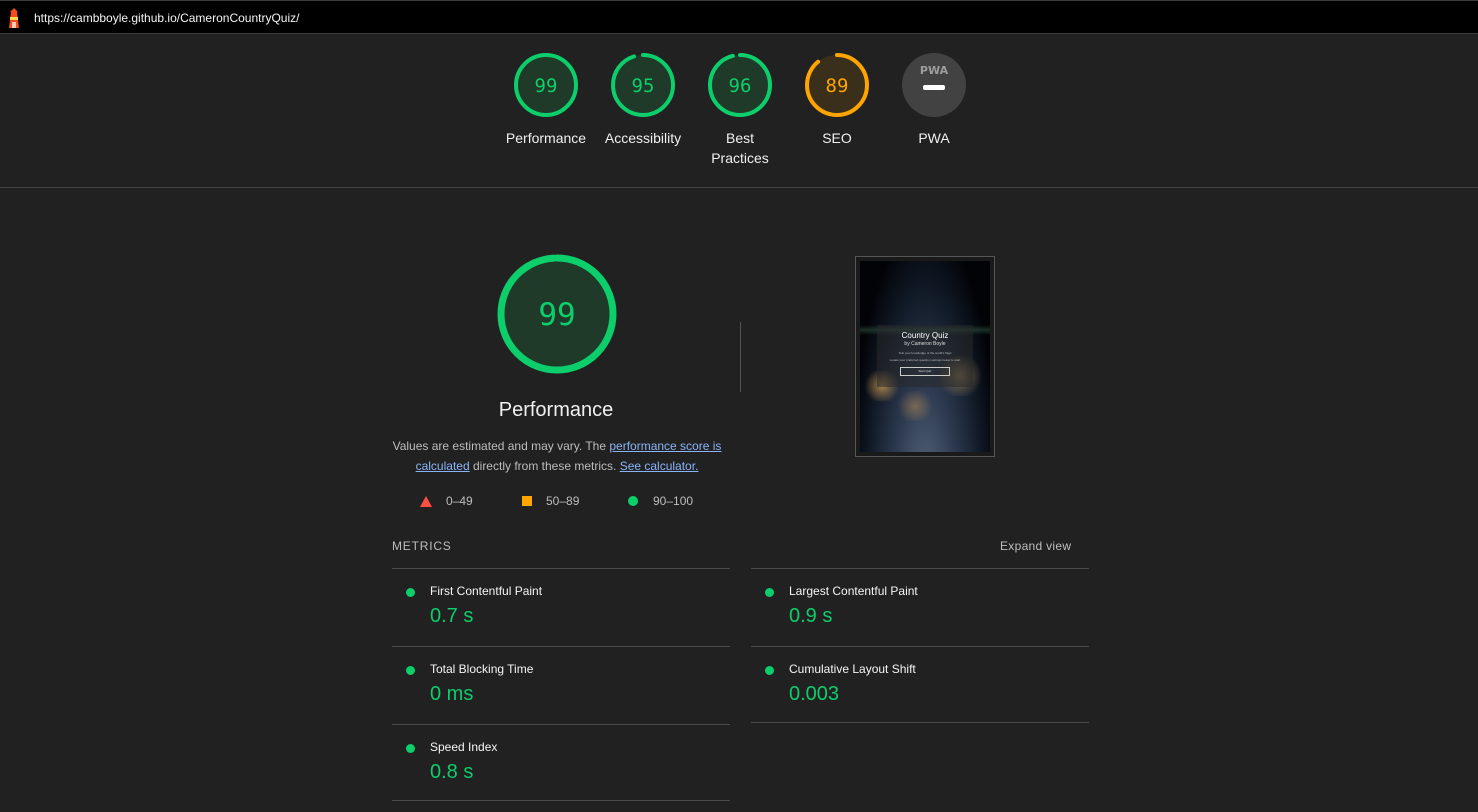 This screenshot has width=1478, height=812. I want to click on screenshot-line1: Test your knowledge of the world's flags, so click(925, 353).